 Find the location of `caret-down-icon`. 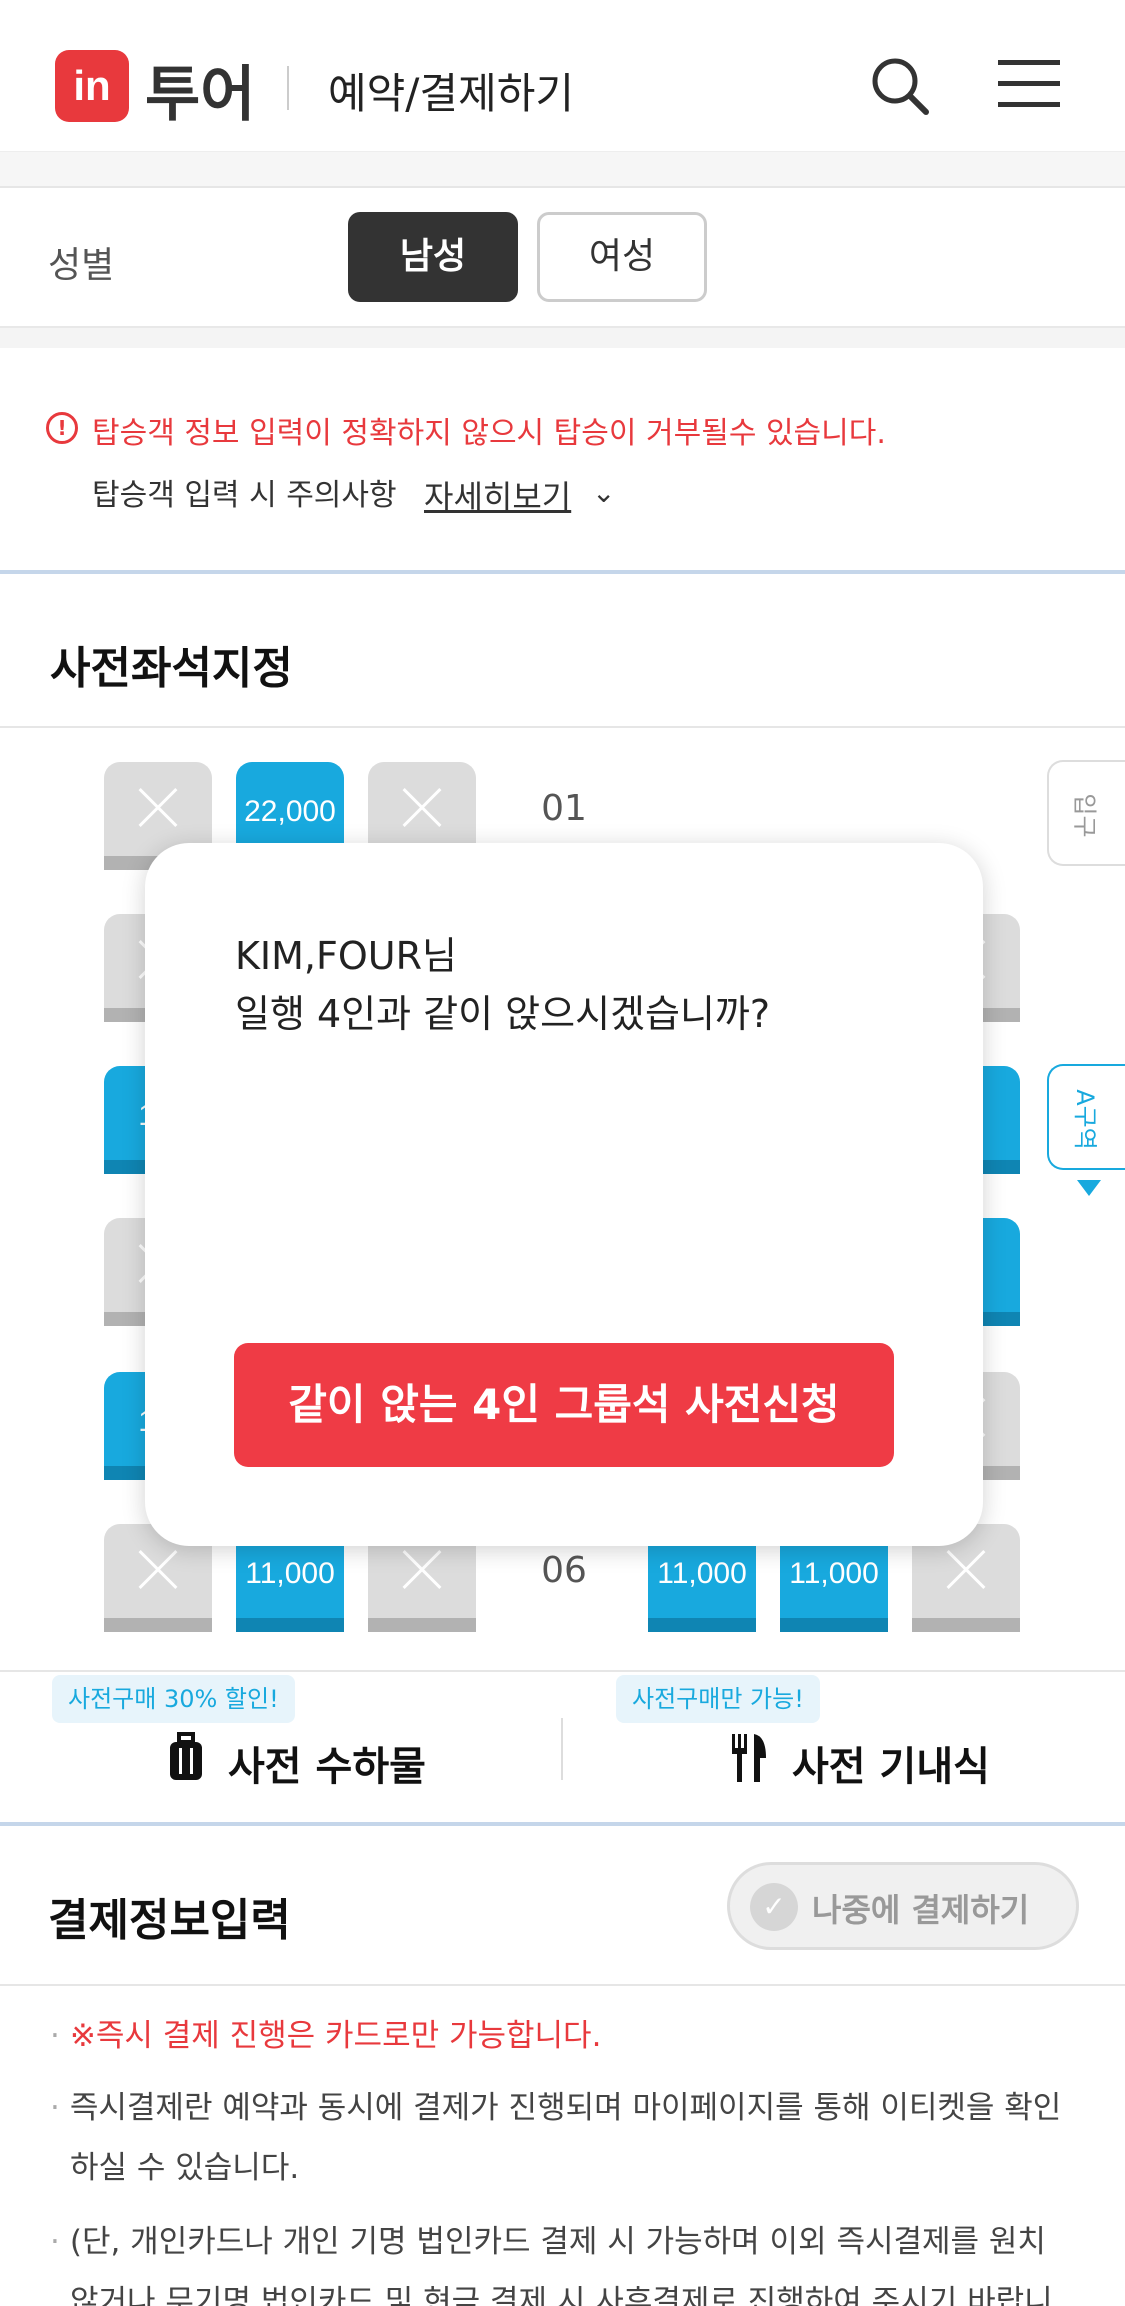

caret-down-icon is located at coordinates (1089, 1188).